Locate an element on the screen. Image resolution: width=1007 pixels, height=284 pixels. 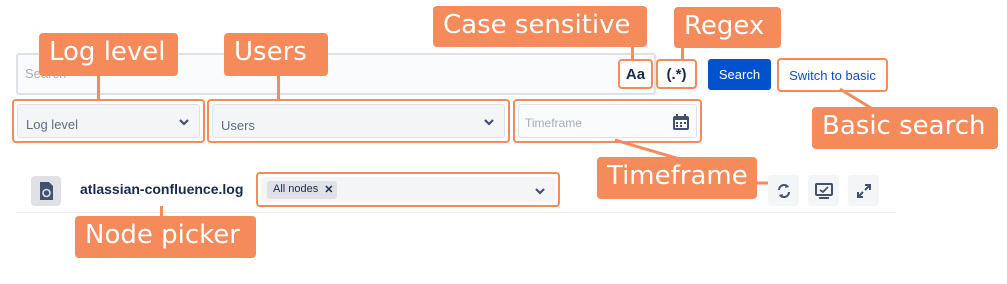
callout-basic-search: Basic search is located at coordinates (905, 128).